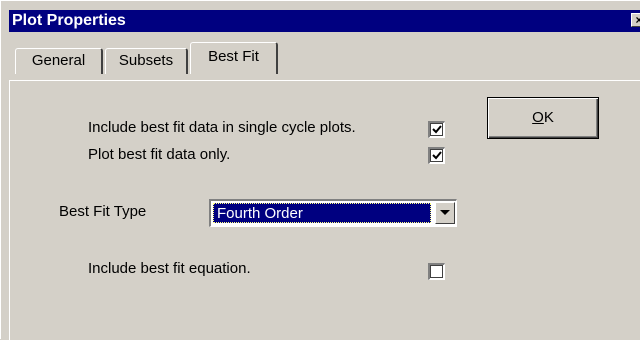 This screenshot has height=340, width=640. I want to click on best-fit-type-value: Fourth Order, so click(322, 213).